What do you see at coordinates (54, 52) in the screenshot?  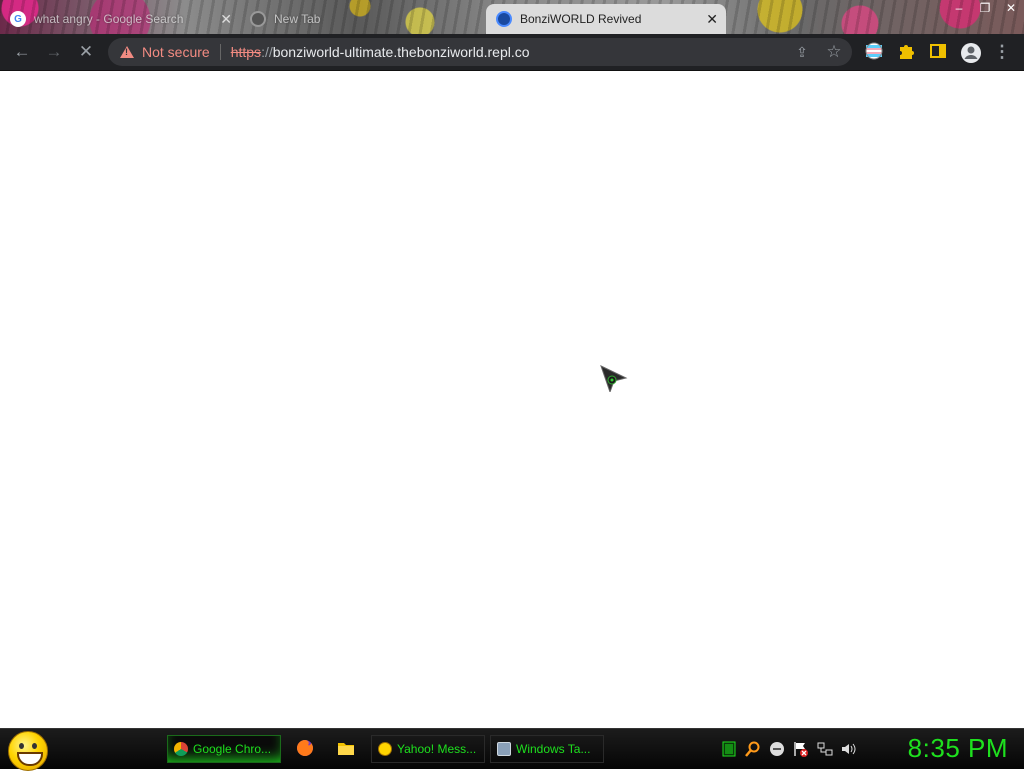 I see `forward-arrow-icon: →` at bounding box center [54, 52].